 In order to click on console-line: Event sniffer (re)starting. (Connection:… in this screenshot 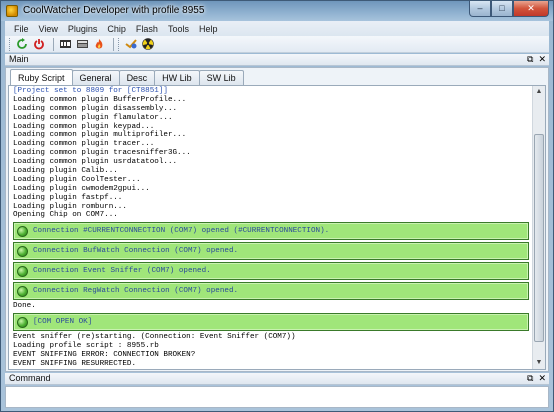, I will do `click(154, 337)`.